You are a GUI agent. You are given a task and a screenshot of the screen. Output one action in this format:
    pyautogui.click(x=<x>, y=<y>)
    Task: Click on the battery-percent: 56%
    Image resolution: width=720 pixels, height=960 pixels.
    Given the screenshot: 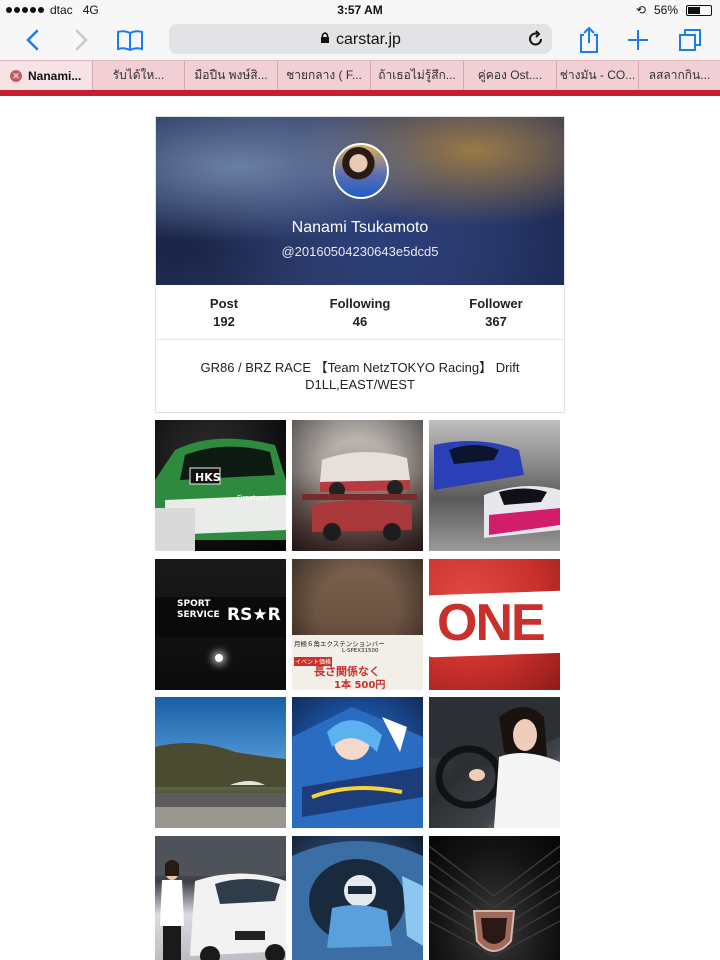 What is the action you would take?
    pyautogui.click(x=665, y=10)
    